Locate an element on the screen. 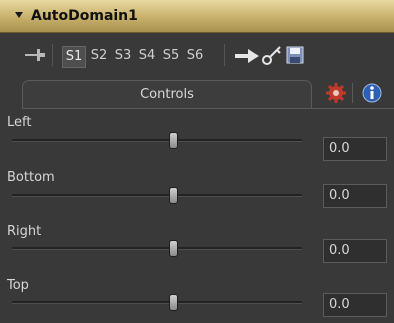 This screenshot has width=394, height=323. slot-s2-button: S2 is located at coordinates (99, 56).